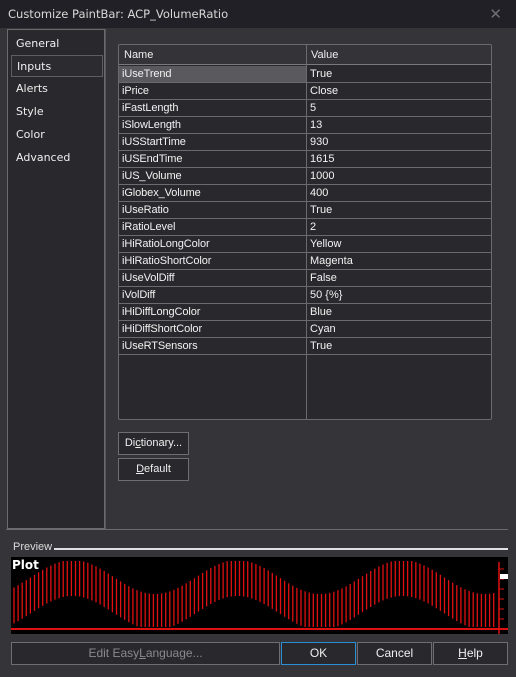  I want to click on input-value: 50 {%}, so click(326, 295).